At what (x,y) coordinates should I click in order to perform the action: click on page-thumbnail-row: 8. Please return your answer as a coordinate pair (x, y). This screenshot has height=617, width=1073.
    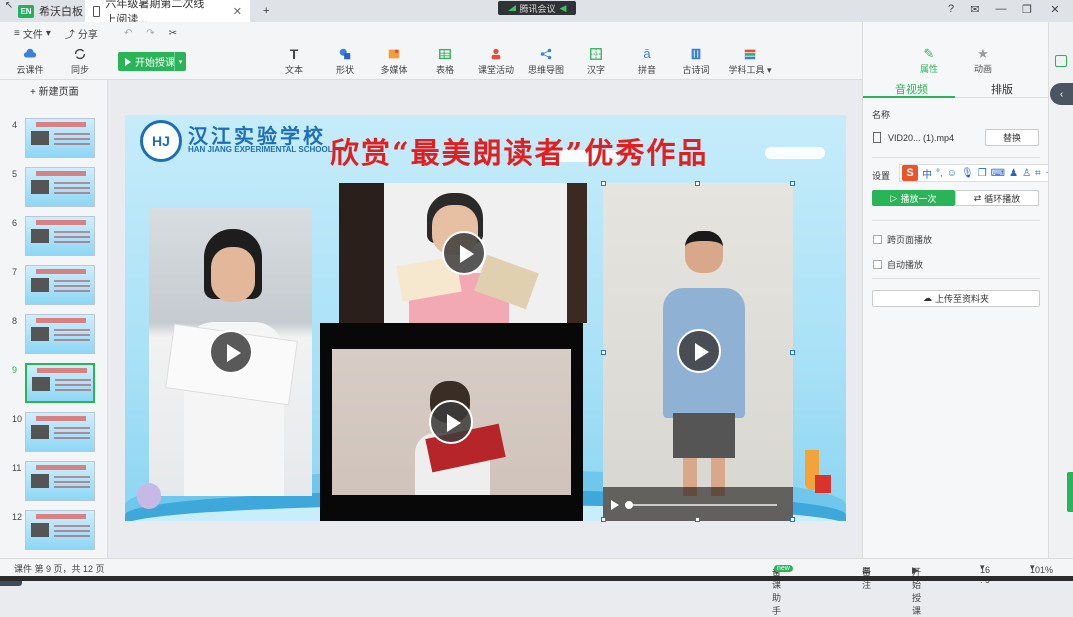
    Looking at the image, I should click on (54, 336).